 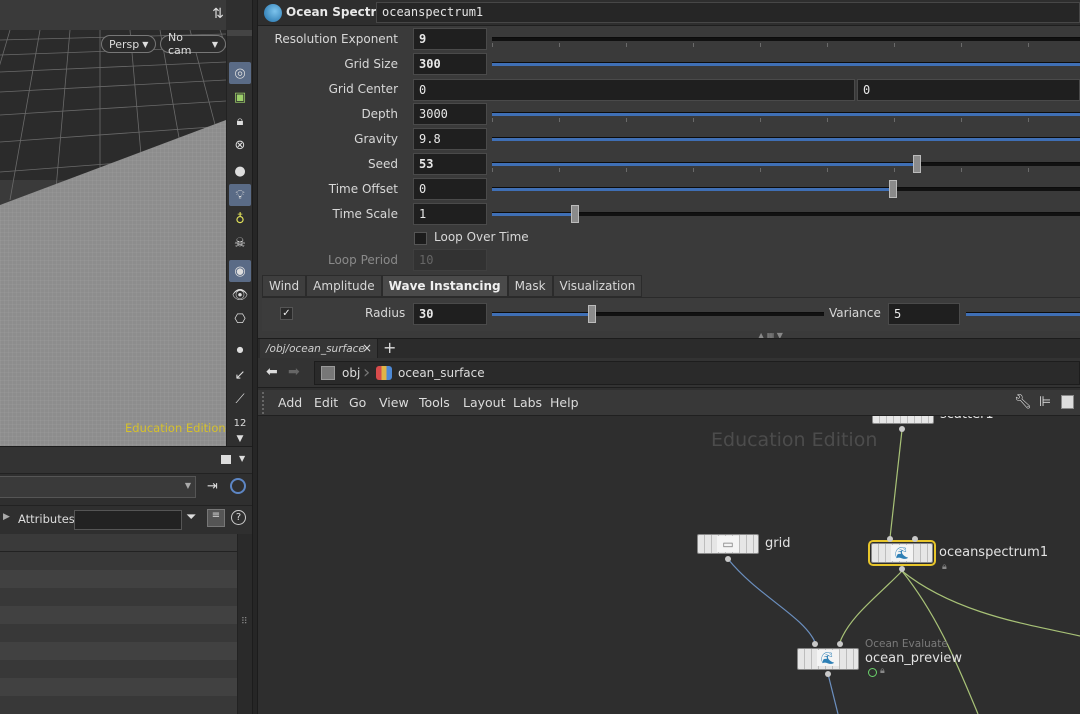 I want to click on grid-center-y-field: 0, so click(x=968, y=90).